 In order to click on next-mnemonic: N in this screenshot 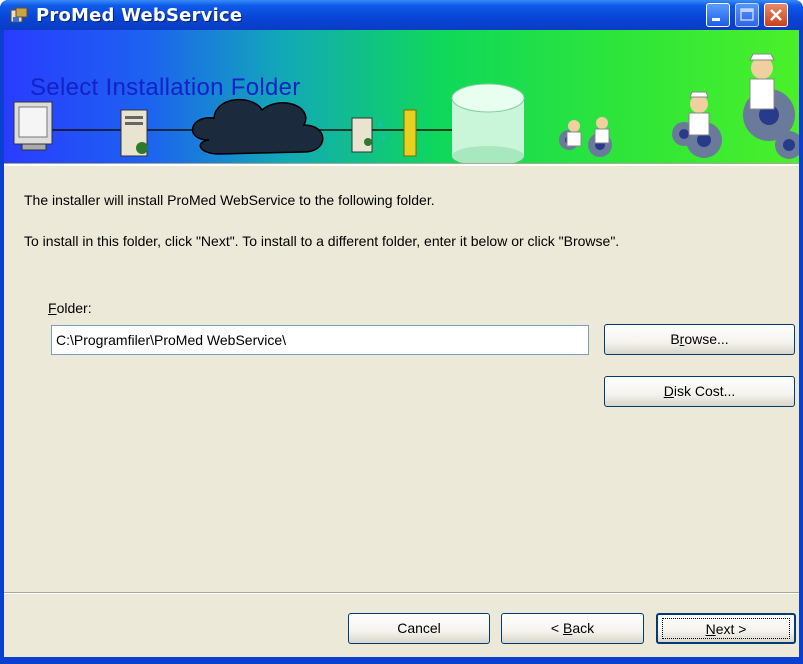, I will do `click(710, 629)`.